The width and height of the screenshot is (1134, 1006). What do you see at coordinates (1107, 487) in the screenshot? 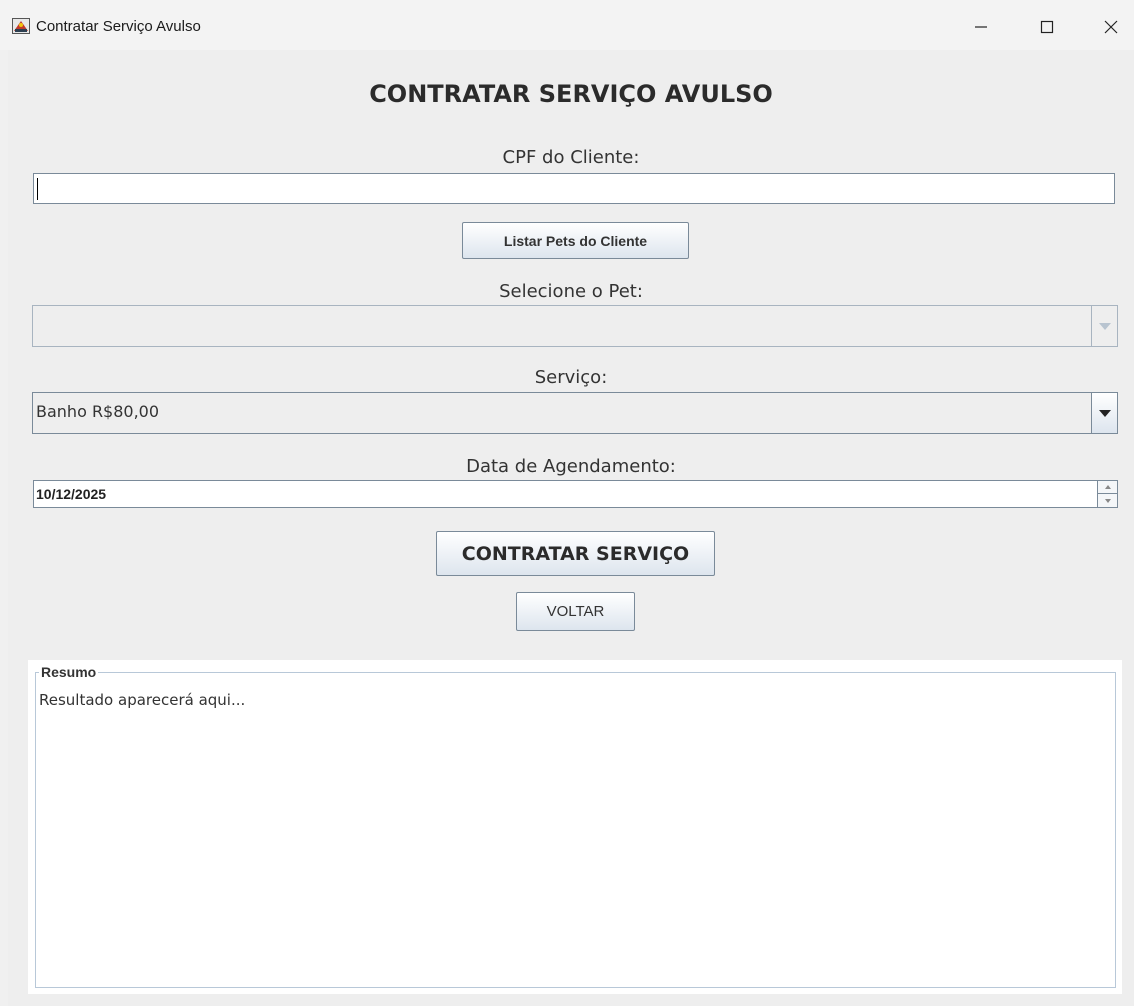
I see `spinner-up-icon` at bounding box center [1107, 487].